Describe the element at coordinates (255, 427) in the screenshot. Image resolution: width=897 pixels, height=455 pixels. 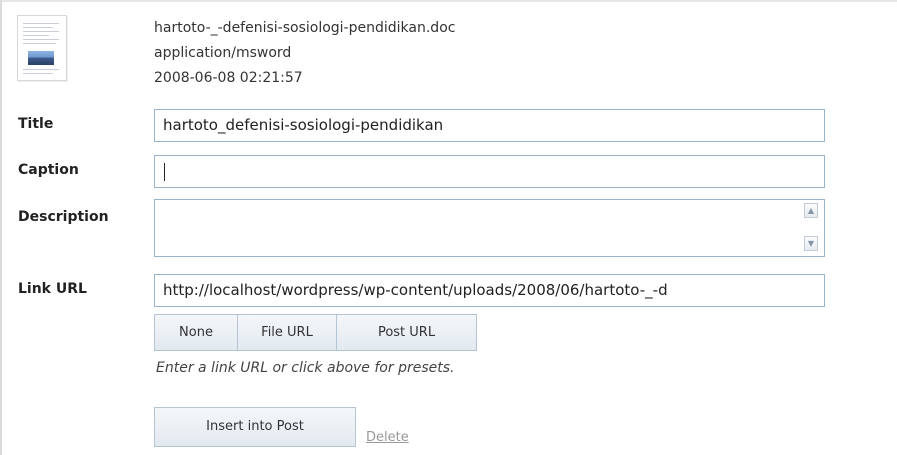
I see `insert-into-post-button: Insert into Post` at that location.